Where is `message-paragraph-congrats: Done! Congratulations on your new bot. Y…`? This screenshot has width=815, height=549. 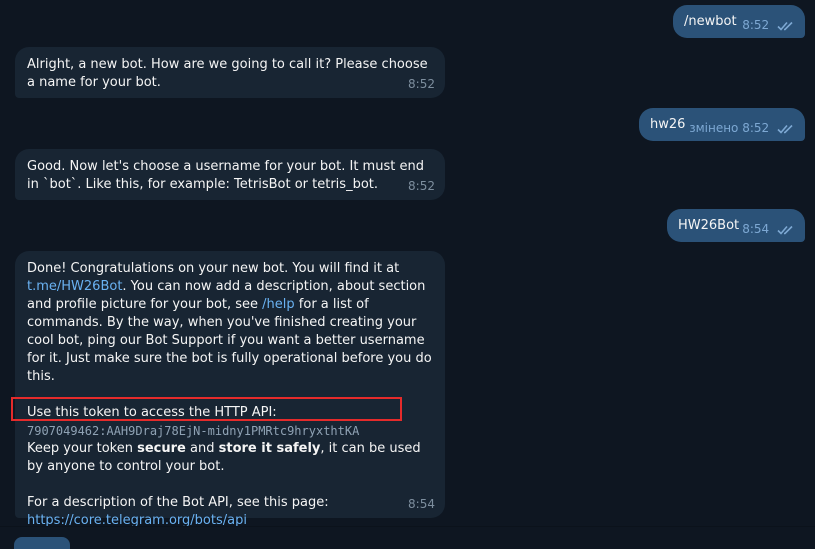
message-paragraph-congrats: Done! Congratulations on your new bot. Y… is located at coordinates (230, 323).